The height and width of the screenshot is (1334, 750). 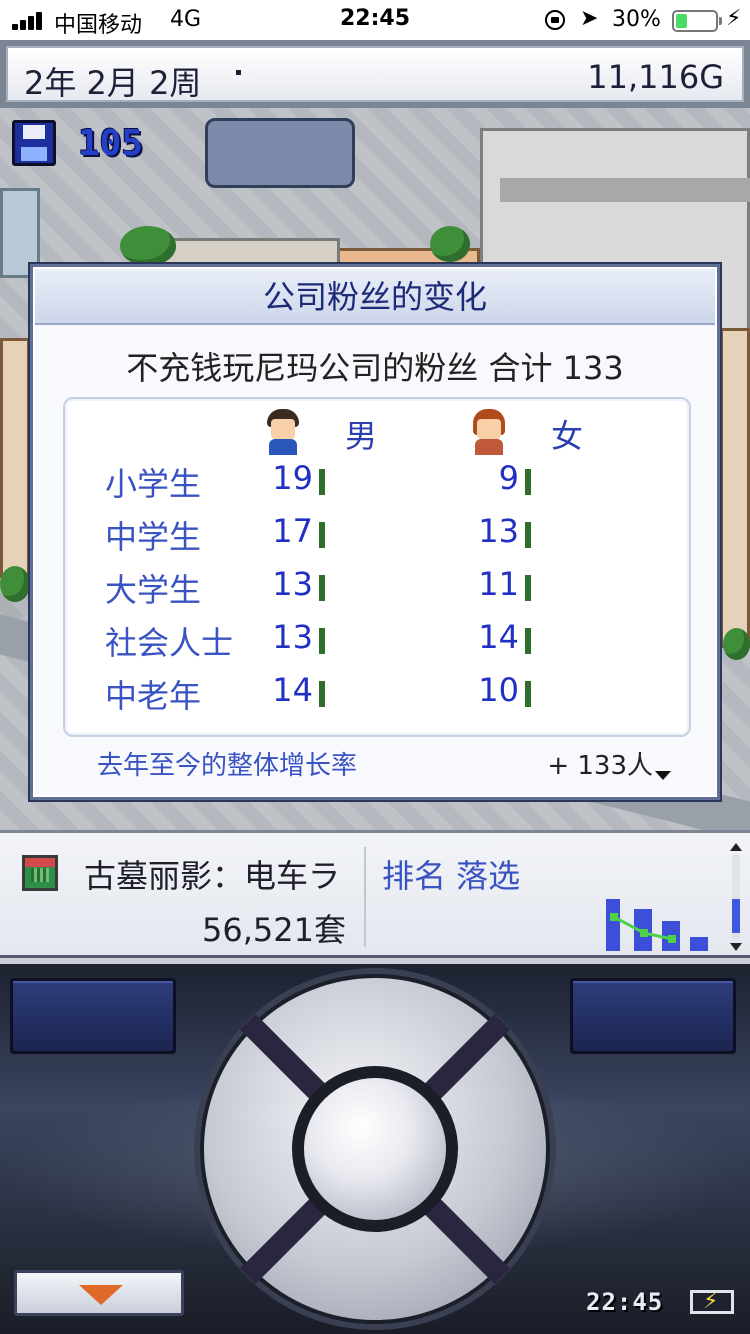 What do you see at coordinates (40, 873) in the screenshot?
I see `game-title-icon` at bounding box center [40, 873].